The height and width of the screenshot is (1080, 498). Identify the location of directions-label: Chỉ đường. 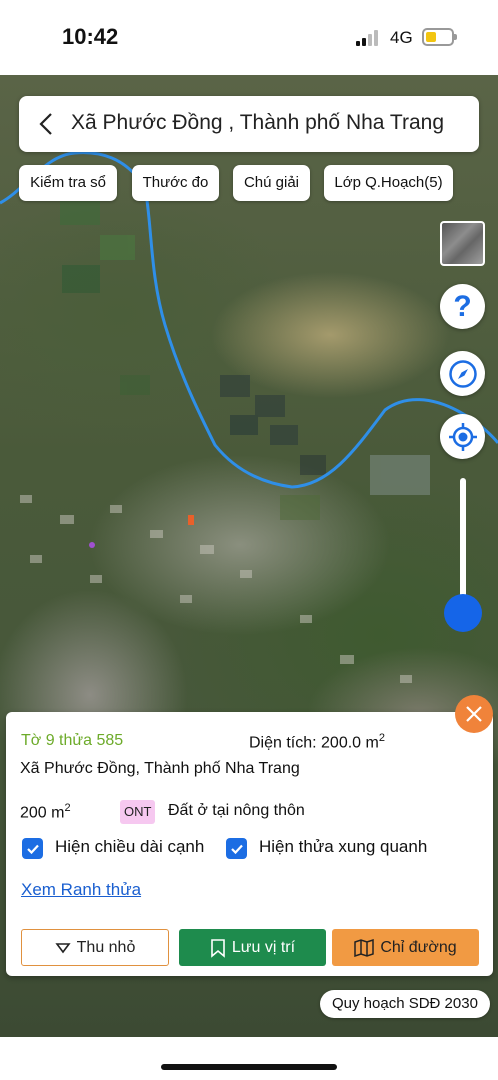
(418, 947).